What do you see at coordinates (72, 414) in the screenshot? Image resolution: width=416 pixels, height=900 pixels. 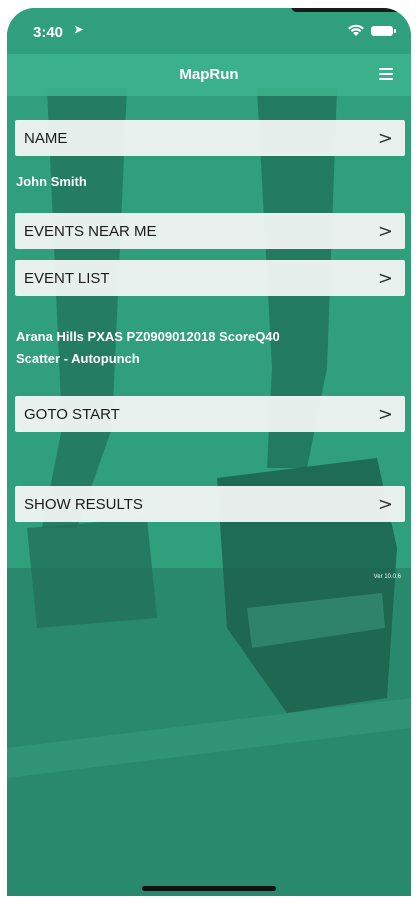 I see `goto-start-label: GOTO START` at bounding box center [72, 414].